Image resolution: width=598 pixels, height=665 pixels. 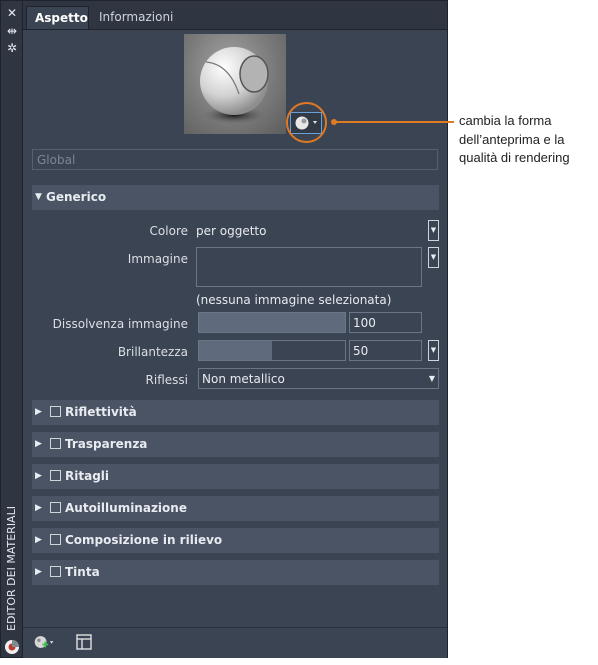 What do you see at coordinates (144, 540) in the screenshot?
I see `section-title: Composizione in rilievo` at bounding box center [144, 540].